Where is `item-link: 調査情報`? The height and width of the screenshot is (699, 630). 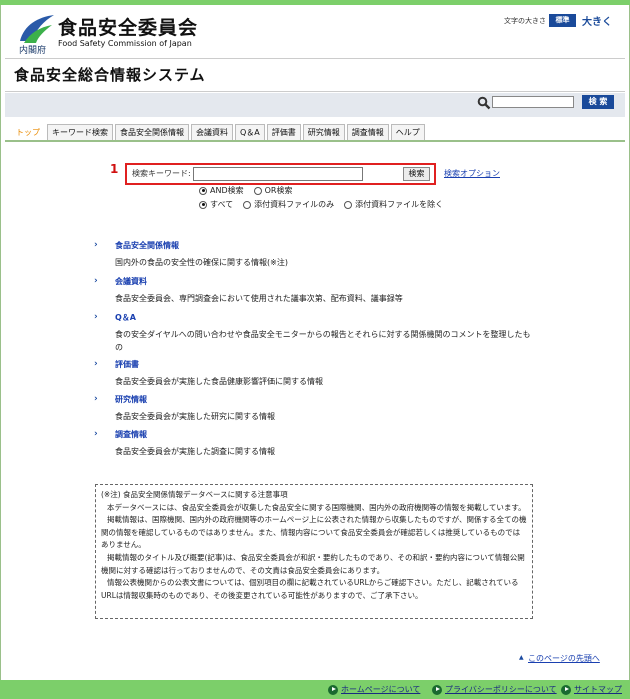 item-link: 調査情報 is located at coordinates (131, 434).